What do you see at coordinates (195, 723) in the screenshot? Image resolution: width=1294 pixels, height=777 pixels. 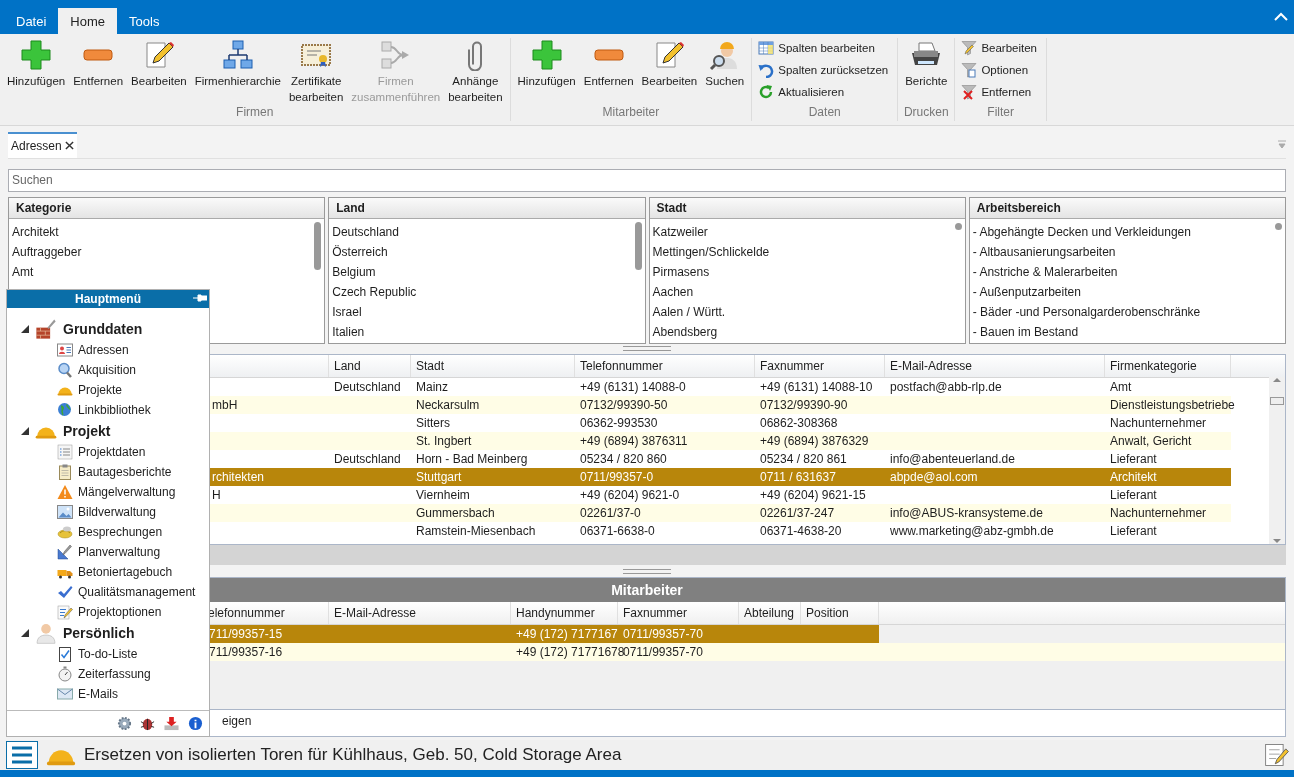 I see `info-icon` at bounding box center [195, 723].